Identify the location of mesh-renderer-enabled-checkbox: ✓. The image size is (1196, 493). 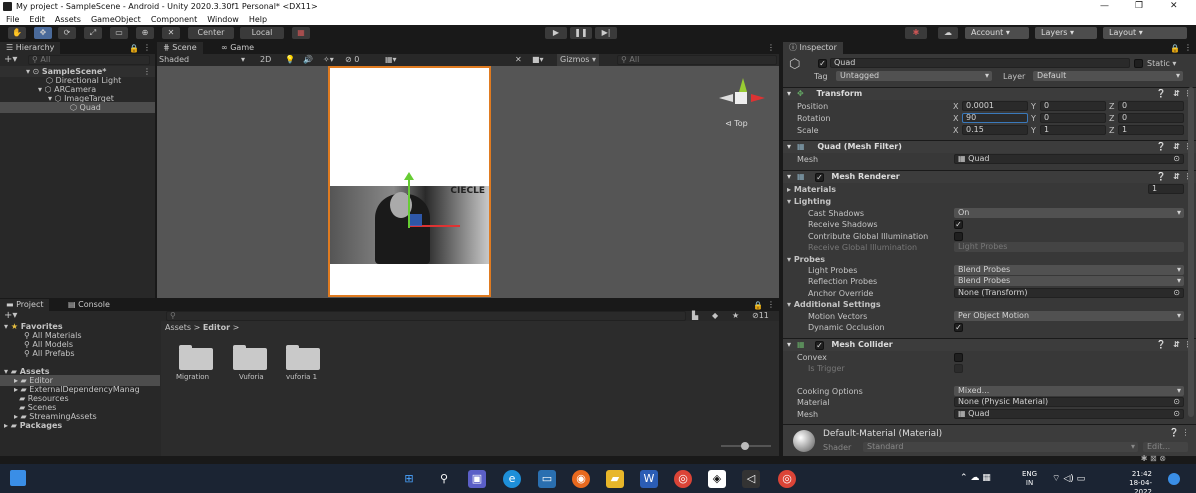
(819, 177).